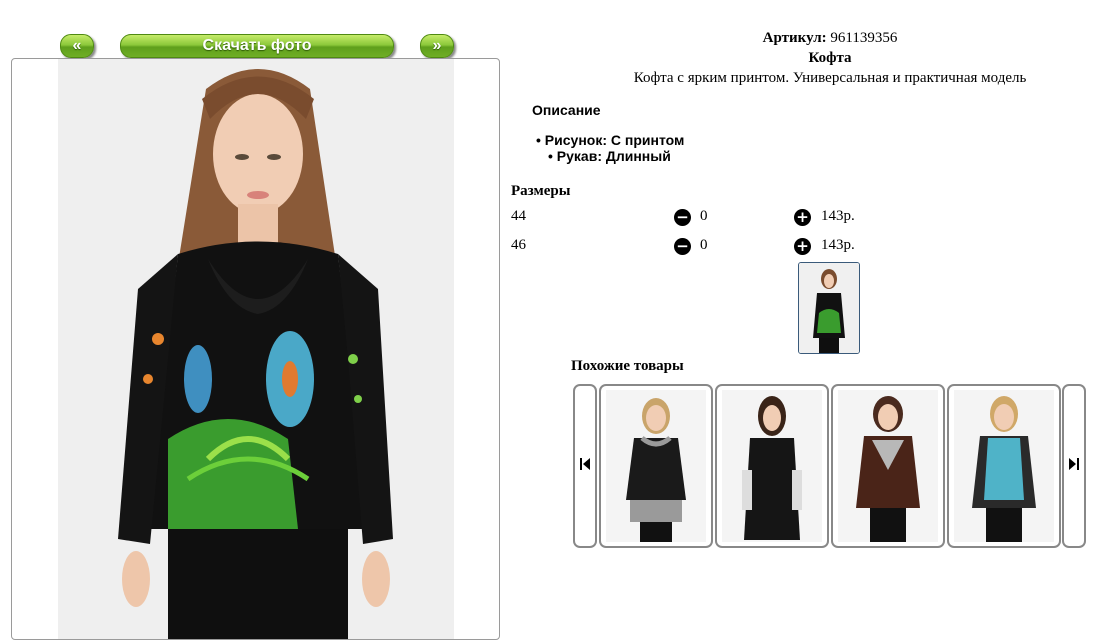 The width and height of the screenshot is (1102, 640). I want to click on details-title: Описание, so click(566, 110).